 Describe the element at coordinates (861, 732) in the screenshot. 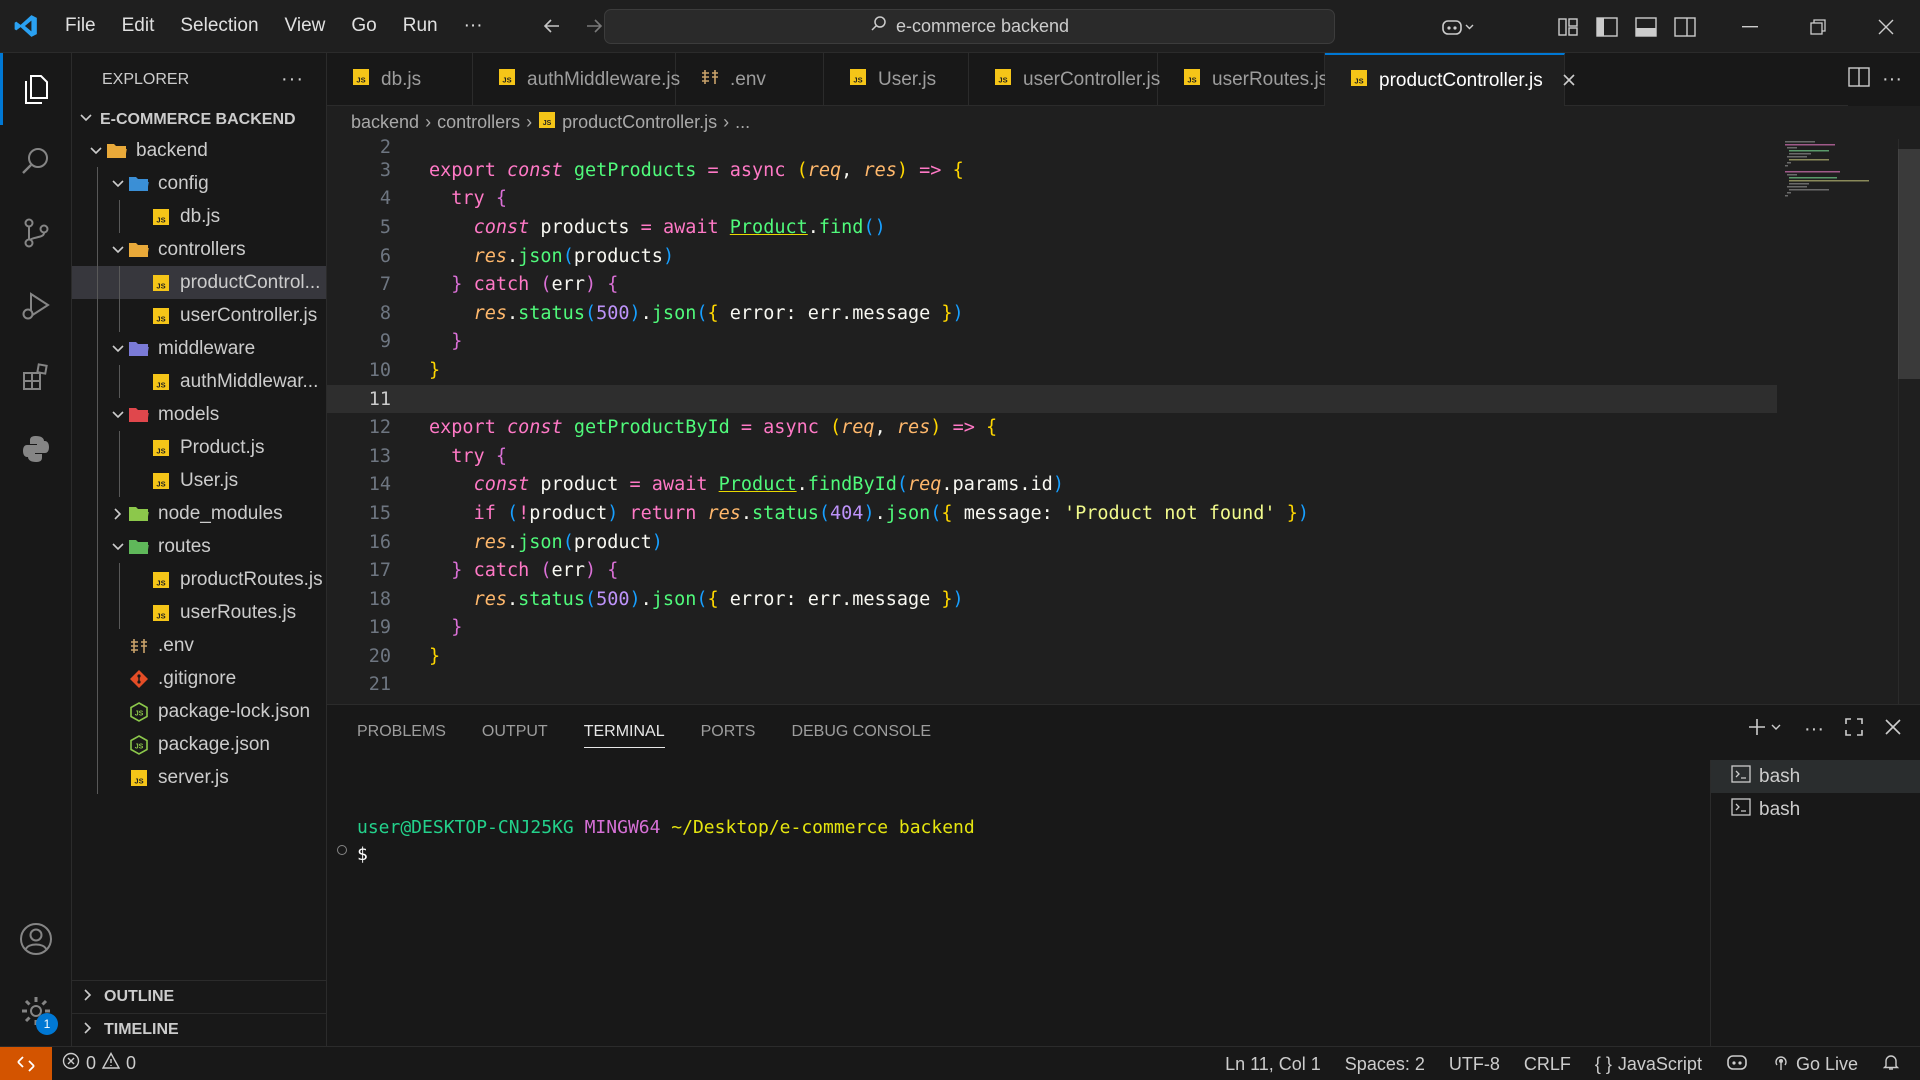

I see `tab-debug-console: DEBUG CONSOLE` at that location.